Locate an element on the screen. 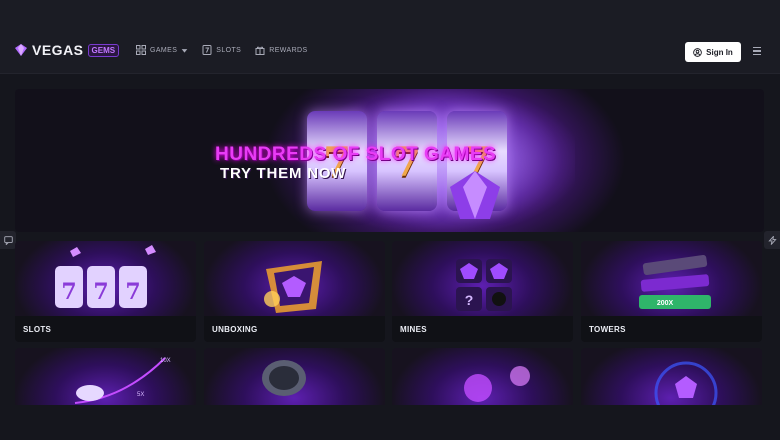  chat-icon is located at coordinates (8, 240).